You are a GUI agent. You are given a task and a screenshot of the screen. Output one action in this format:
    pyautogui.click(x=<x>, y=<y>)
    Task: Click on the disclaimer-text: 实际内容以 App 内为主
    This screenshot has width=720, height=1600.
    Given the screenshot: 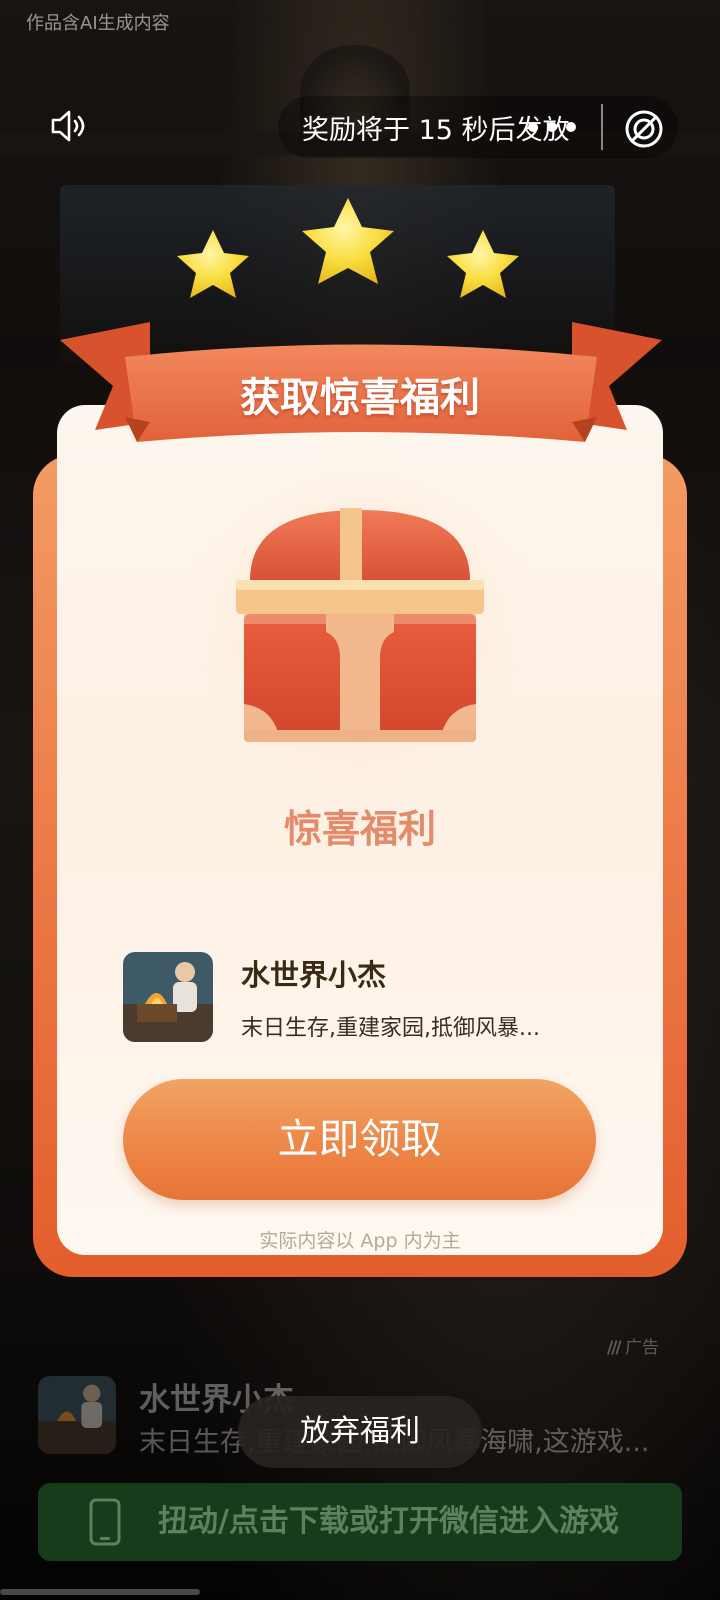 What is the action you would take?
    pyautogui.click(x=360, y=1241)
    